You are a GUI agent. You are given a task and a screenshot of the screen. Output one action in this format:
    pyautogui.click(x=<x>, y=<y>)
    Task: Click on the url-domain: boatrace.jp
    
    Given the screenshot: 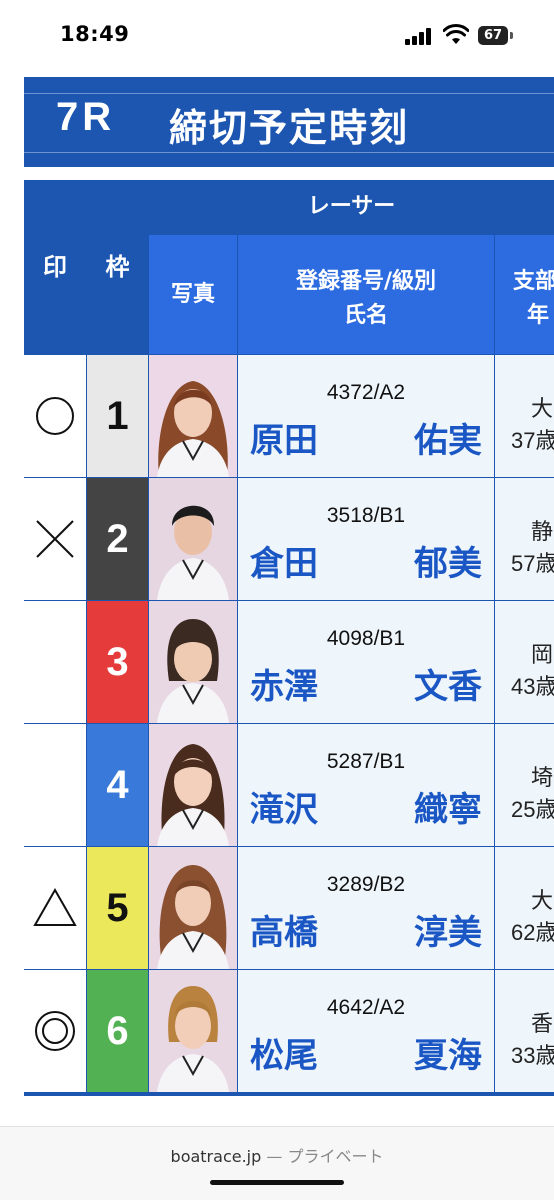 What is the action you would take?
    pyautogui.click(x=216, y=1156)
    